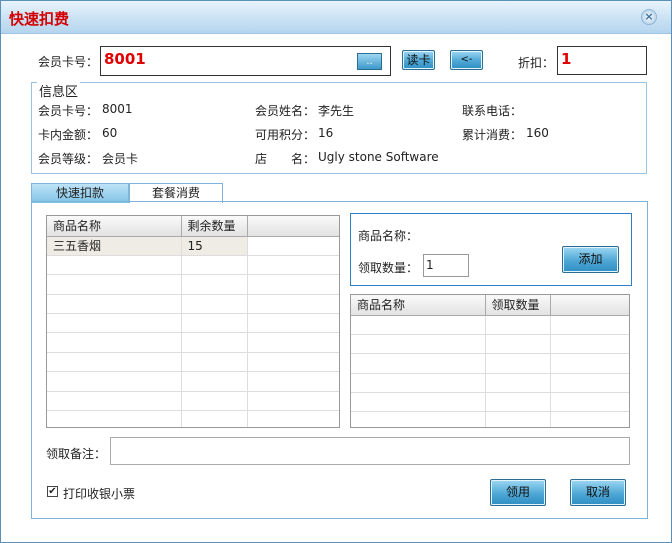 Image resolution: width=672 pixels, height=543 pixels. Describe the element at coordinates (52, 491) in the screenshot. I see `print-receipt-checkbox: ✔` at that location.